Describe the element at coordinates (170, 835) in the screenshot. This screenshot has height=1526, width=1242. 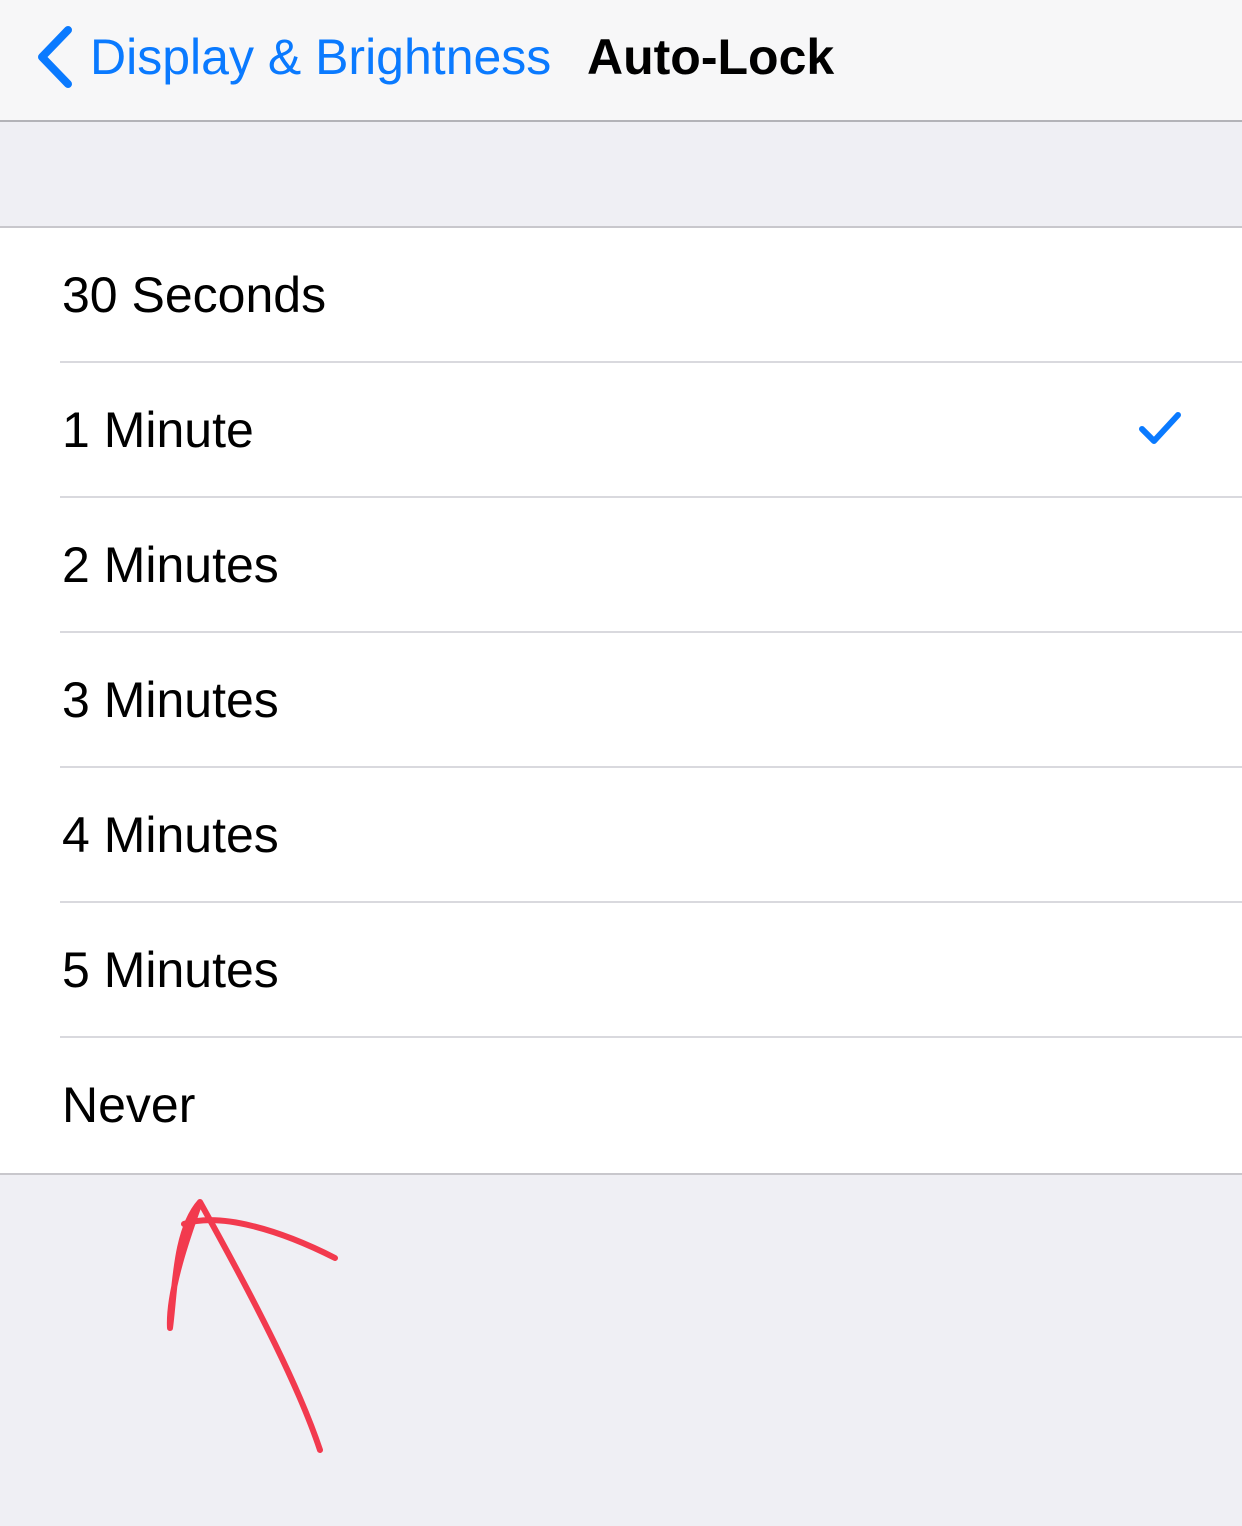
I see `option-label: 4 Minutes` at that location.